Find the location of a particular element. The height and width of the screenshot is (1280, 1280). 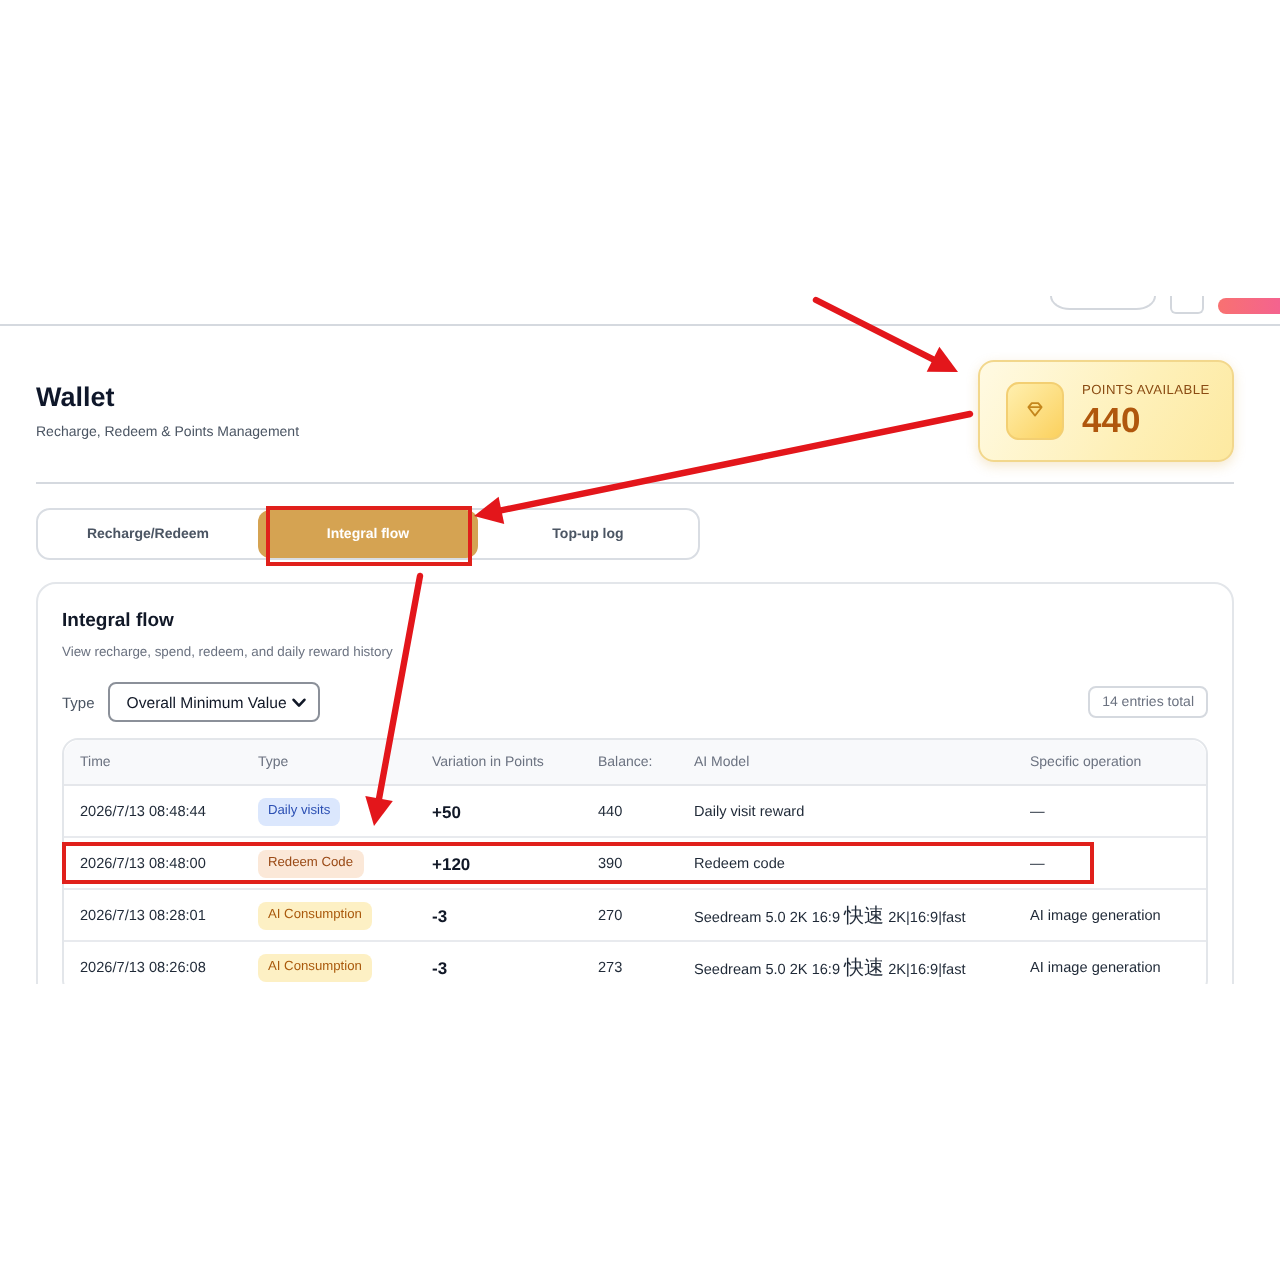

chevron-down-icon is located at coordinates (299, 702).